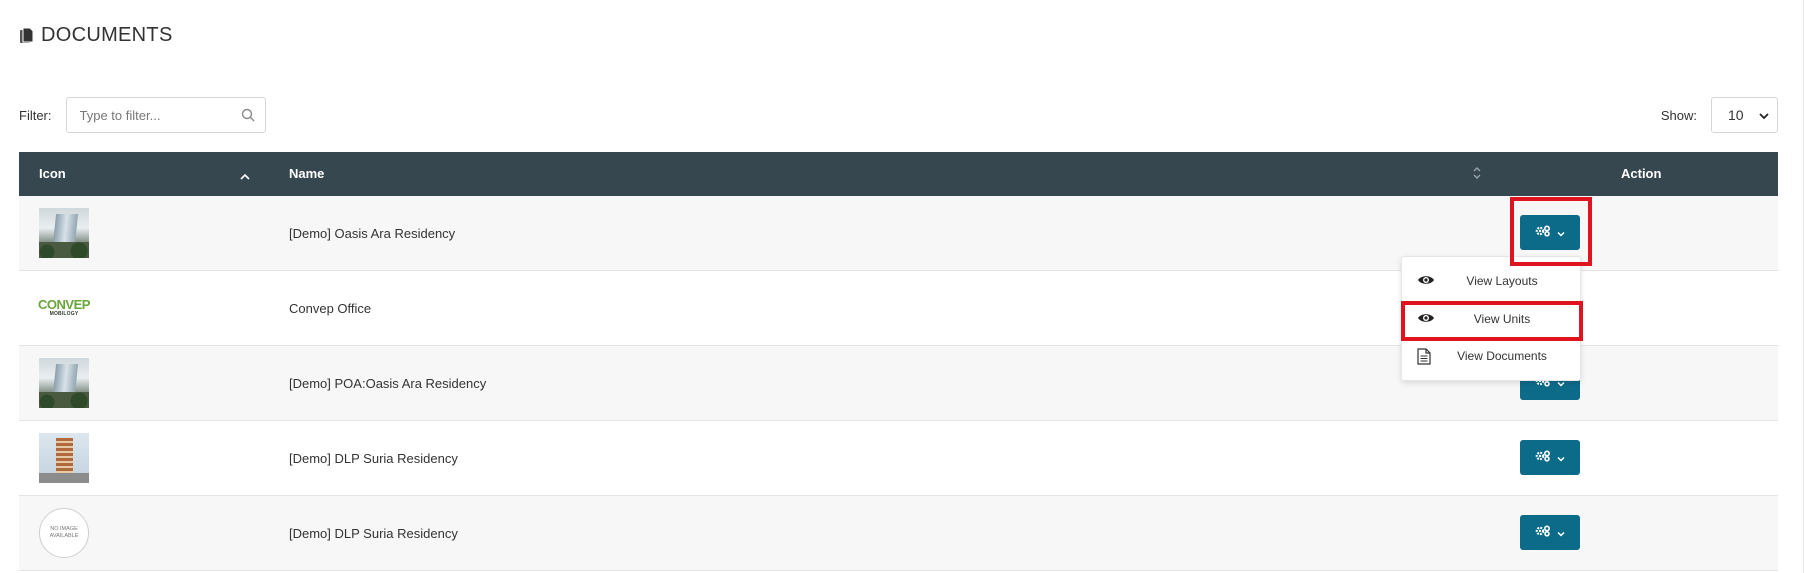 The width and height of the screenshot is (1804, 573). Describe the element at coordinates (64, 314) in the screenshot. I see `logo-subtext: MOBILOGY` at that location.